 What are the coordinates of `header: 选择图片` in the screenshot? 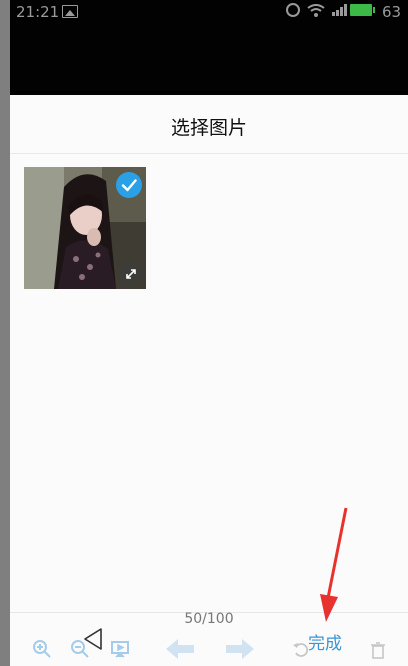 It's located at (209, 124).